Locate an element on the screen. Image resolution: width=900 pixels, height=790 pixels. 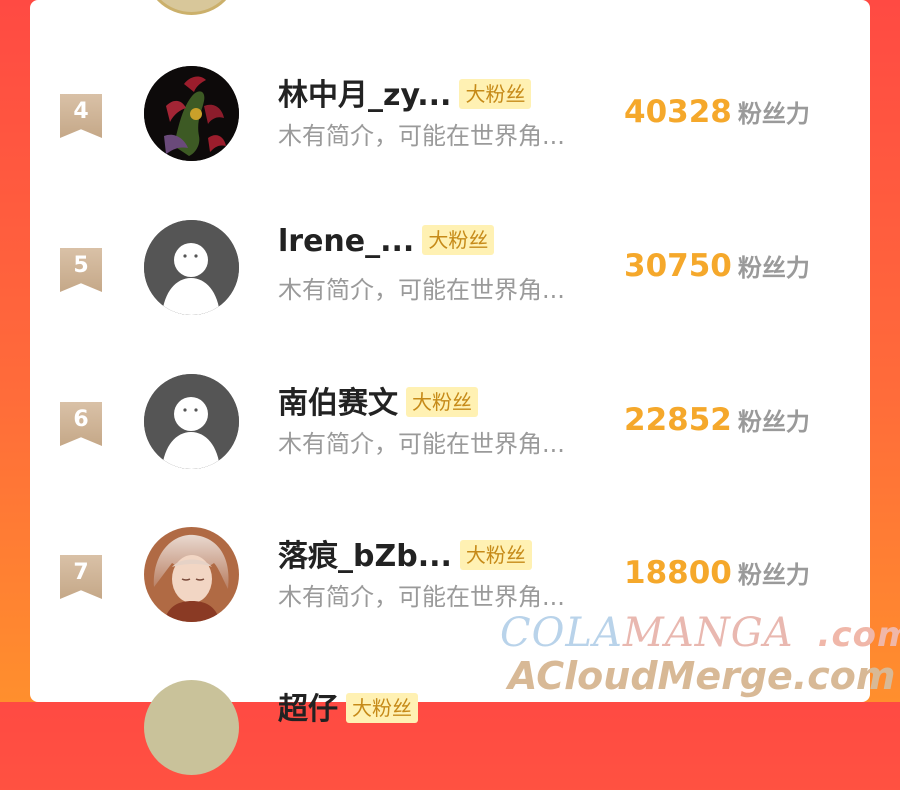
fan-power-score: 18800 粉丝力 is located at coordinates (717, 573).